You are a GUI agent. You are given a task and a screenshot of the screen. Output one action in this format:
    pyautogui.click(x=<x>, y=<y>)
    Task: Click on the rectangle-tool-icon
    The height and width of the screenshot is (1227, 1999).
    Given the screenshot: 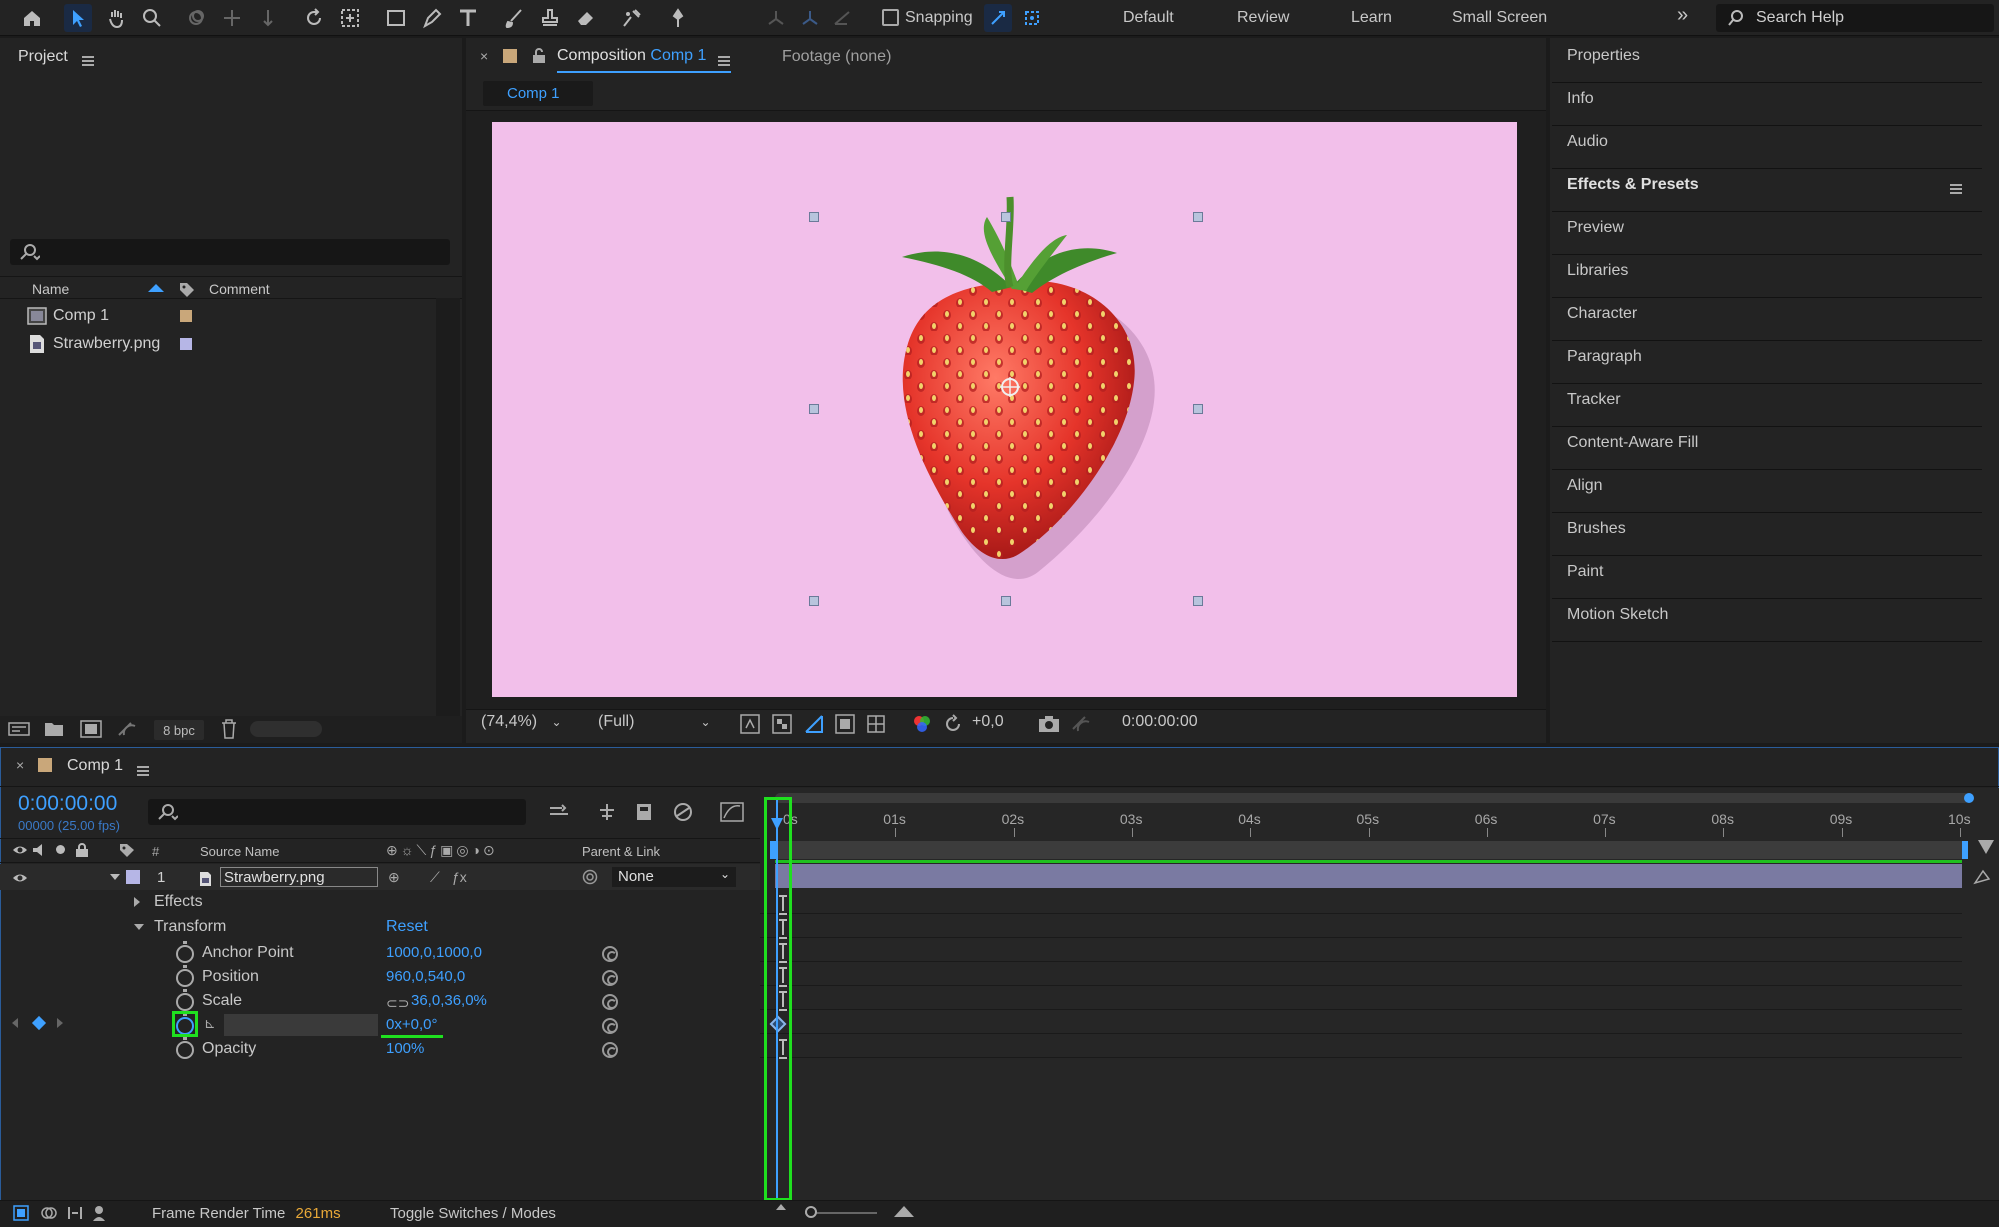 What is the action you would take?
    pyautogui.click(x=396, y=18)
    